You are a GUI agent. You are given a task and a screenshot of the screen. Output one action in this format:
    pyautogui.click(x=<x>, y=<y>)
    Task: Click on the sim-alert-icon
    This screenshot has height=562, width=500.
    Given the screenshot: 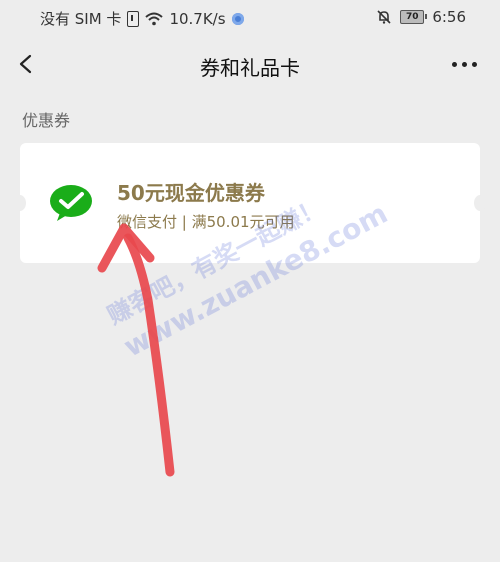 What is the action you would take?
    pyautogui.click(x=133, y=18)
    